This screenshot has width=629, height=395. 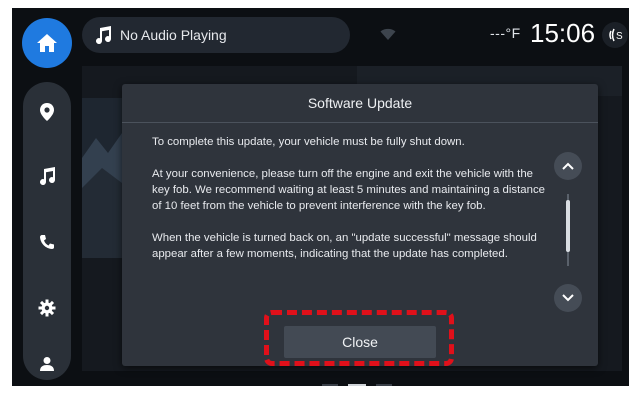 I want to click on scroll-up-button, so click(x=568, y=166).